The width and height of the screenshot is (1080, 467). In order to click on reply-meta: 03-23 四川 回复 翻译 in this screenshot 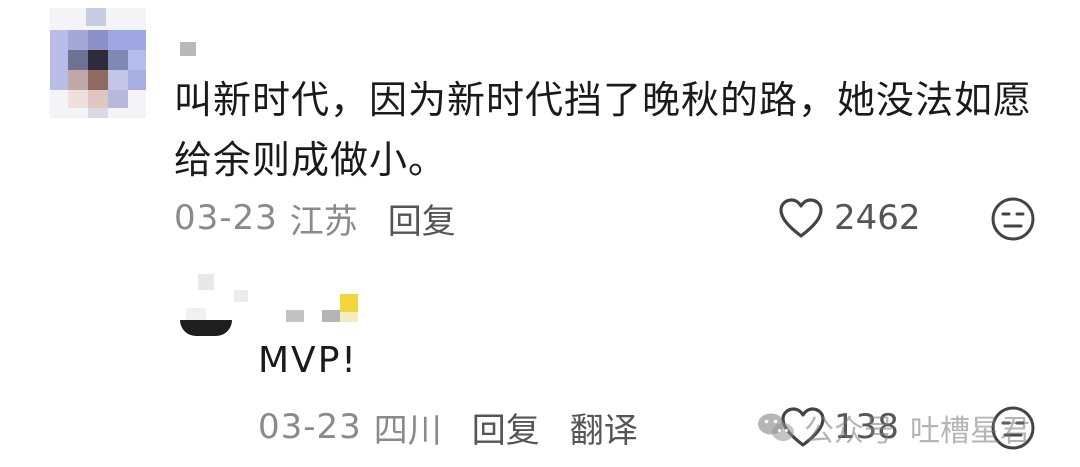, I will do `click(448, 427)`.